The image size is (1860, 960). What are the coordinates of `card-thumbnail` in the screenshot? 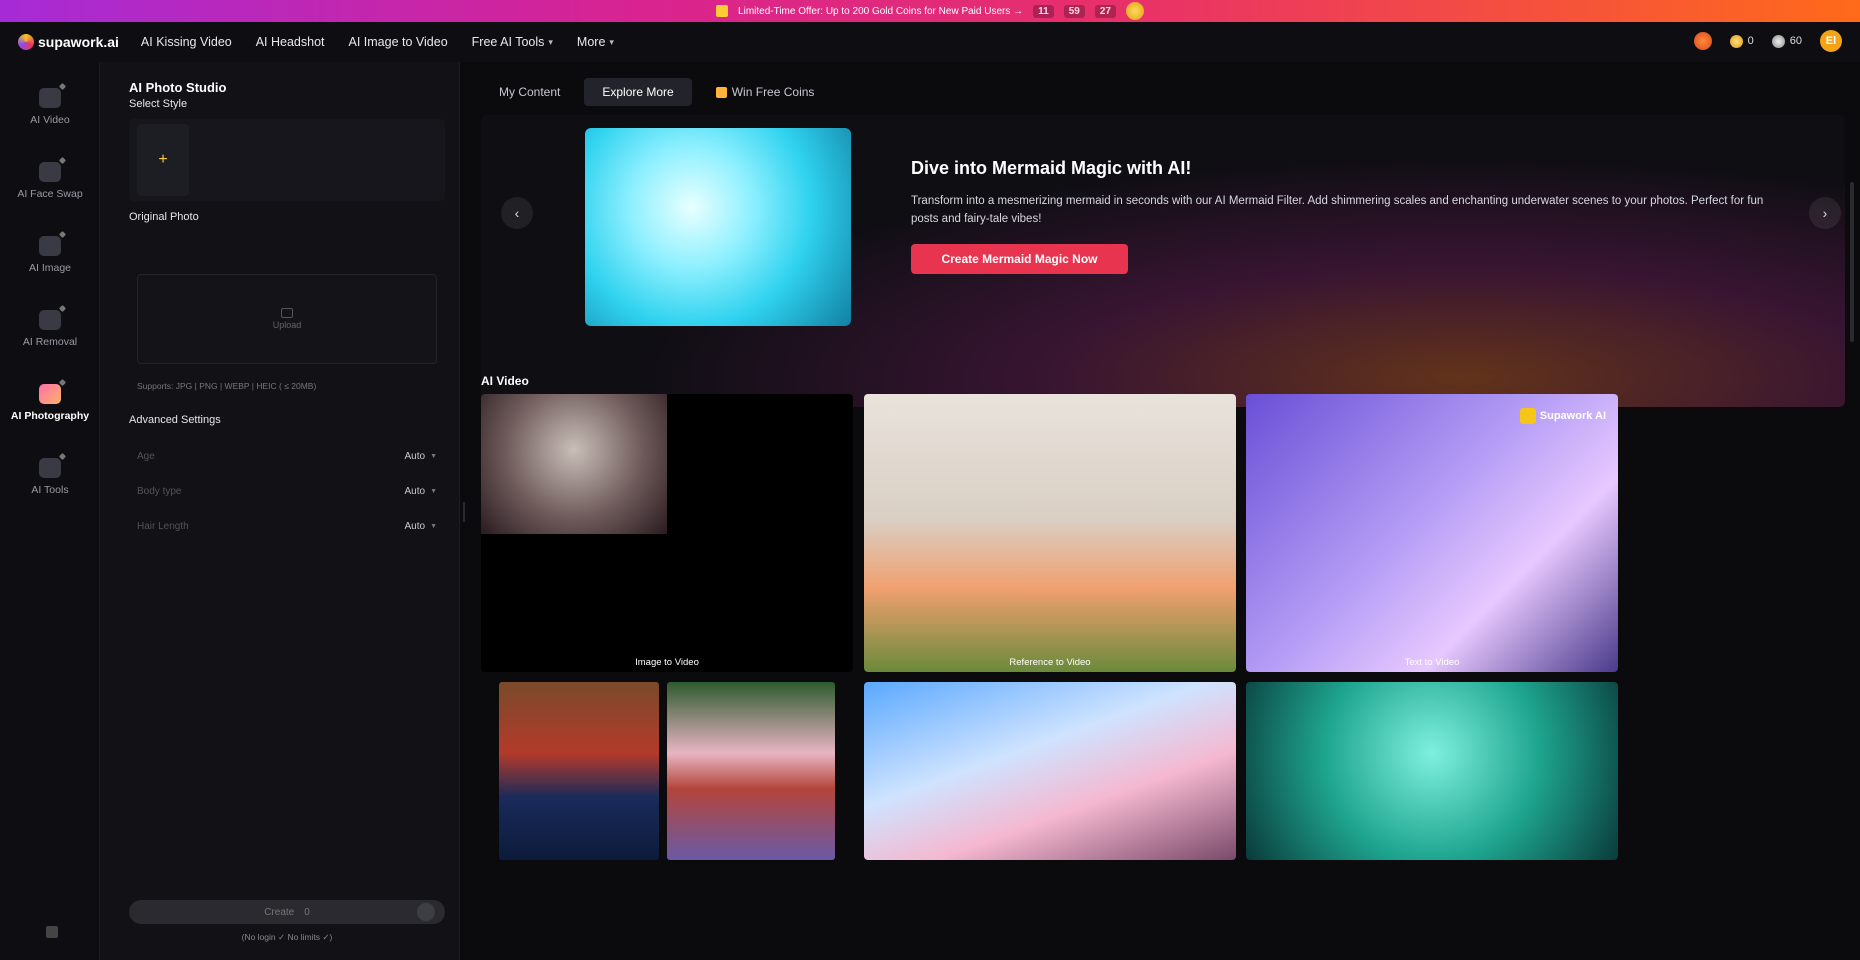 It's located at (574, 464).